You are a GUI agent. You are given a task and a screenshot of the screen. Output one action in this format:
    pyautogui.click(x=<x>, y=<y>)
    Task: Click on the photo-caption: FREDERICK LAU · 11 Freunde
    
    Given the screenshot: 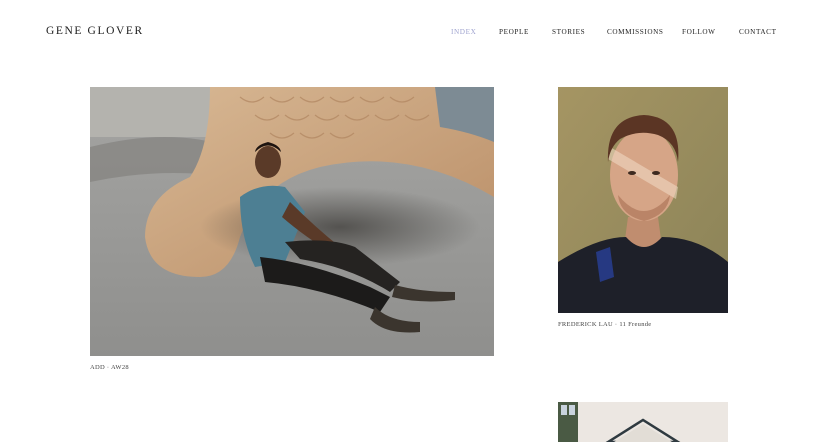 What is the action you would take?
    pyautogui.click(x=605, y=324)
    